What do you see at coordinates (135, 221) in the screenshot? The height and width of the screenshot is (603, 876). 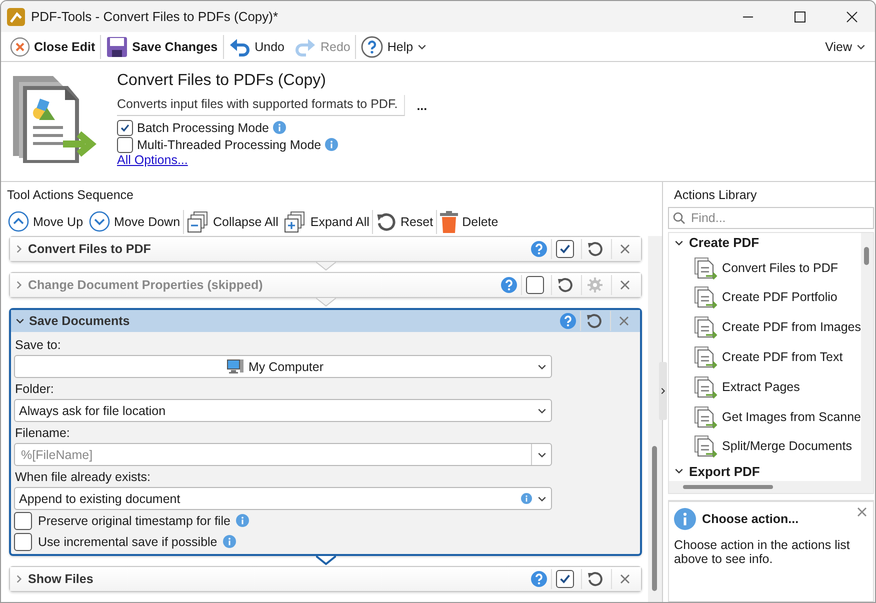 I see `toolbar-button: Move Down` at bounding box center [135, 221].